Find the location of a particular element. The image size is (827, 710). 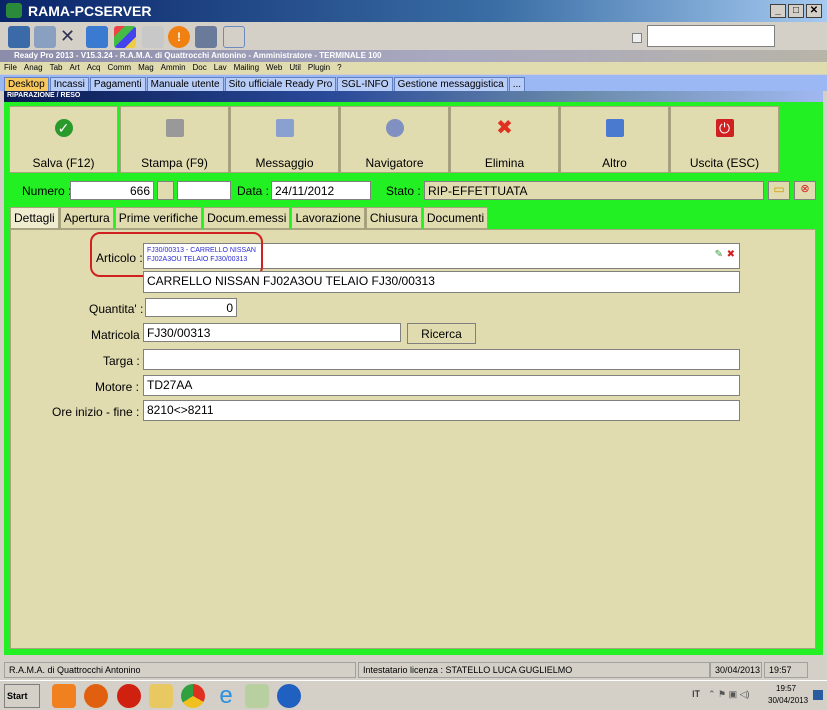

menu-comm: Comm is located at coordinates (120, 67).